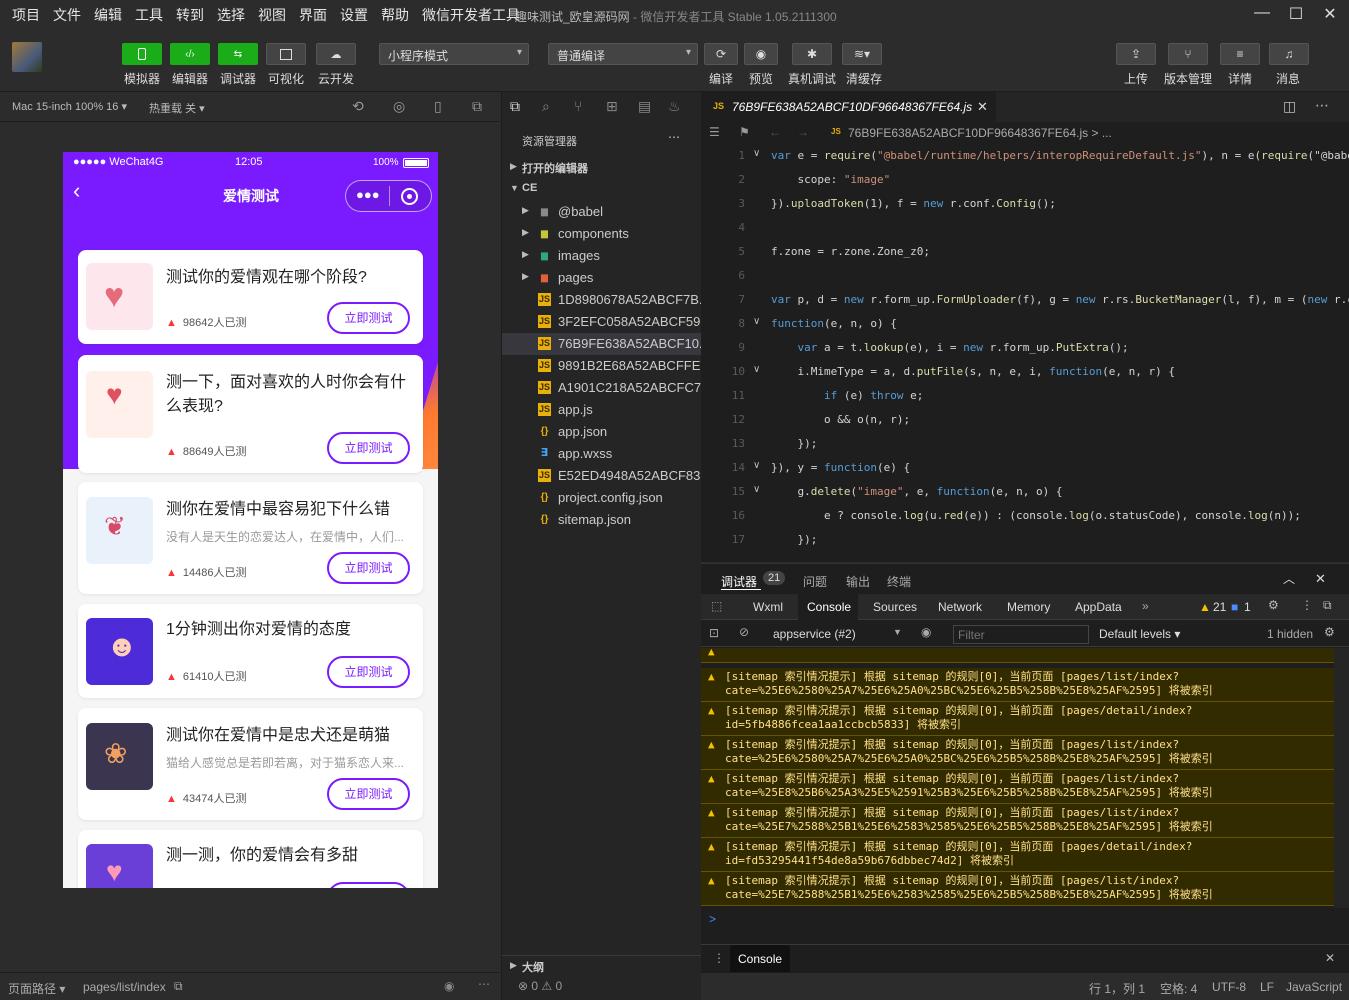 The image size is (1349, 1000). What do you see at coordinates (313, 15) in the screenshot?
I see `menu-interface: 界面` at bounding box center [313, 15].